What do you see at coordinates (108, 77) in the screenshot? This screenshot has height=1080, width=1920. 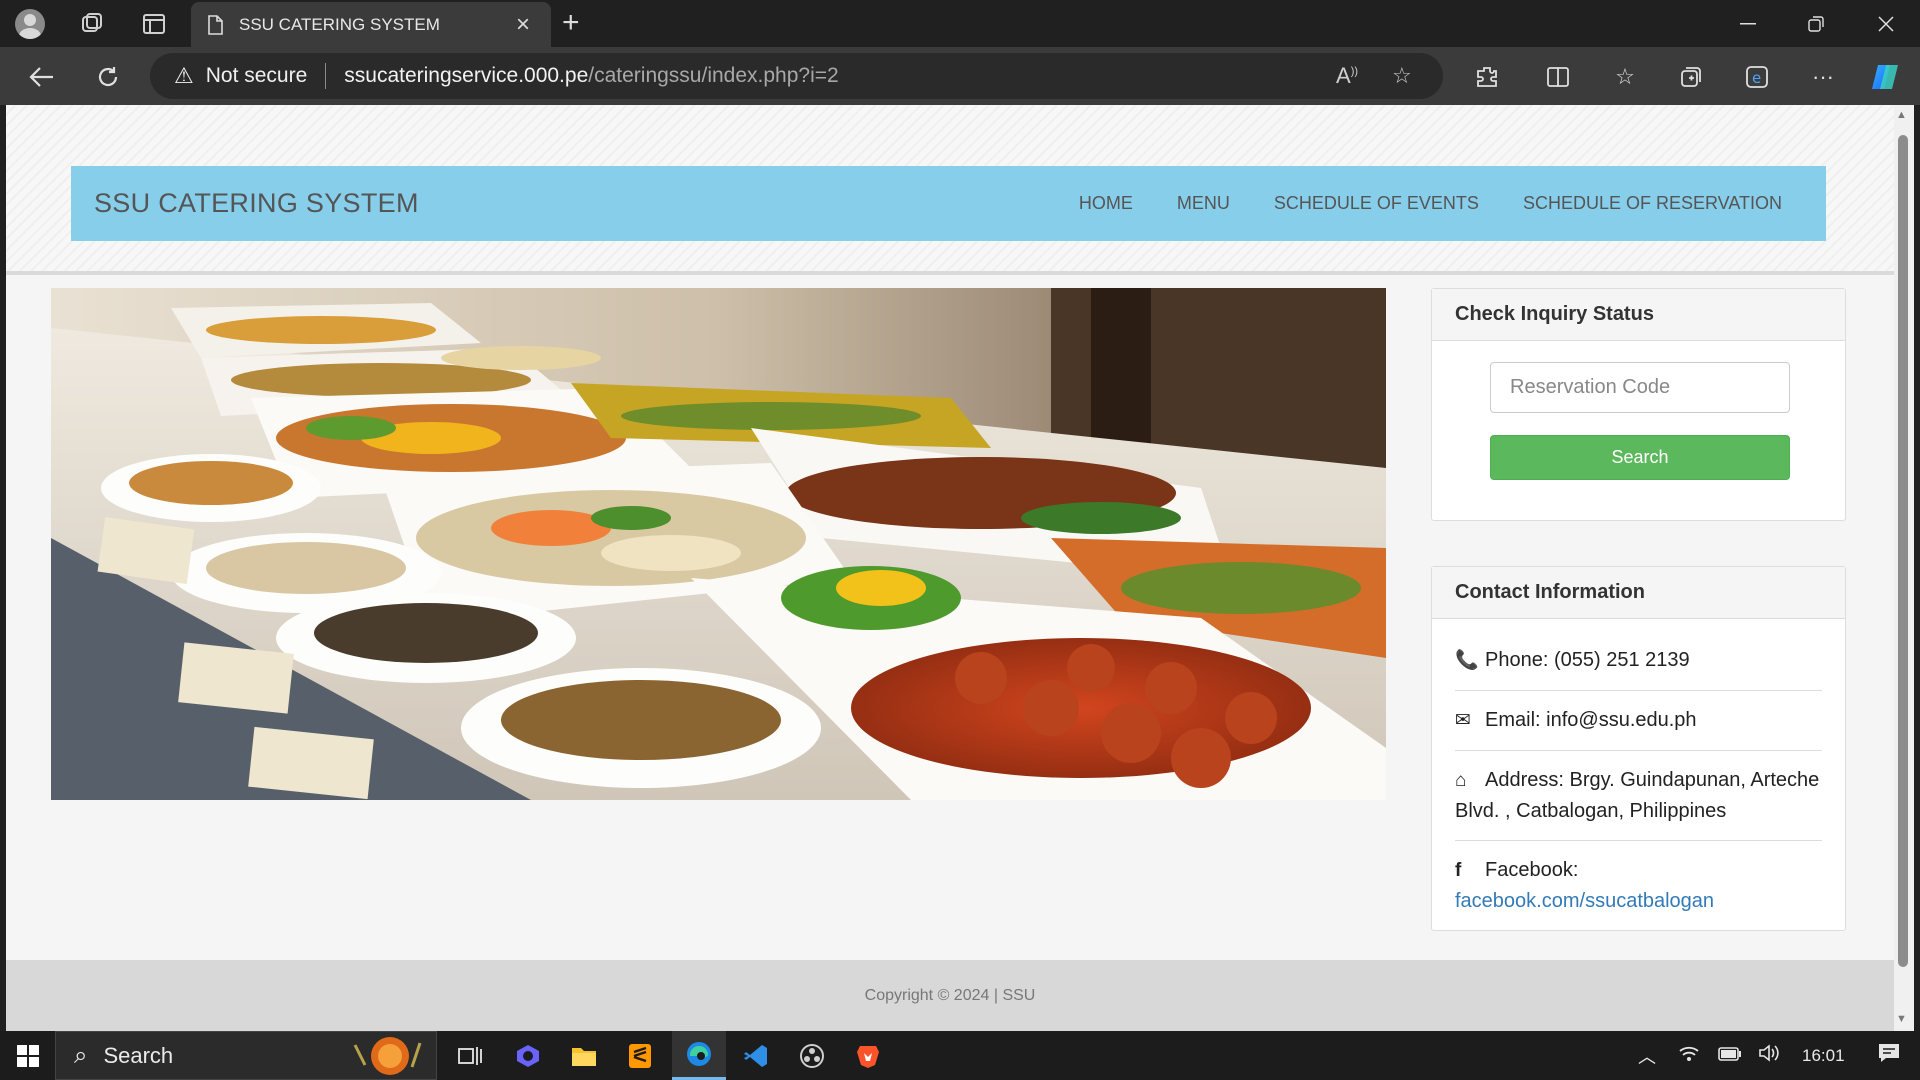 I see `reload-icon` at bounding box center [108, 77].